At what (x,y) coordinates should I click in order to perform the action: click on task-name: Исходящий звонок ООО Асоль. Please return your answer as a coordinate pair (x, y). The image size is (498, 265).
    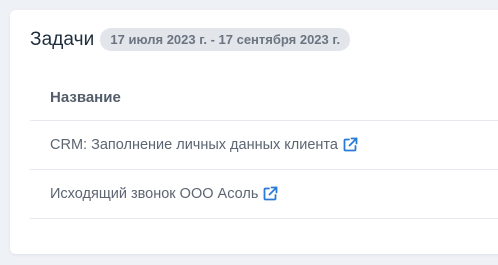
    Looking at the image, I should click on (154, 194).